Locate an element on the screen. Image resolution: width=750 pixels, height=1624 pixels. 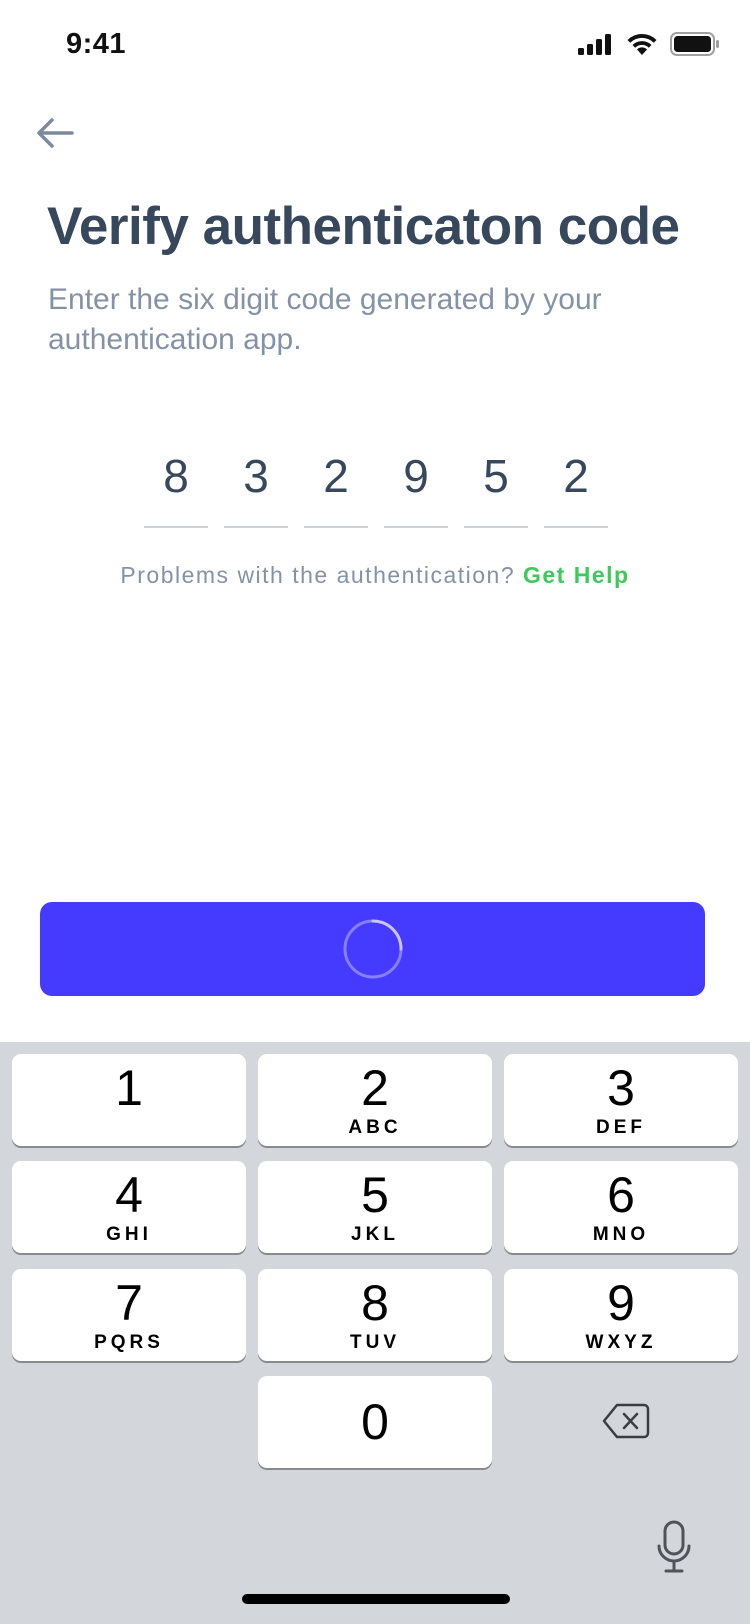
code-digit-cell: 5 is located at coordinates (496, 487).